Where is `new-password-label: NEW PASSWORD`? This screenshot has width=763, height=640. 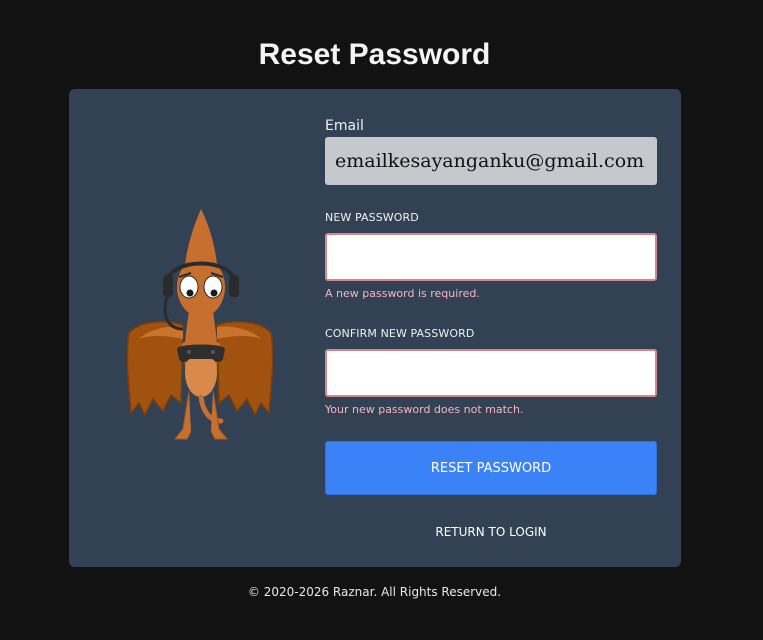
new-password-label: NEW PASSWORD is located at coordinates (372, 217).